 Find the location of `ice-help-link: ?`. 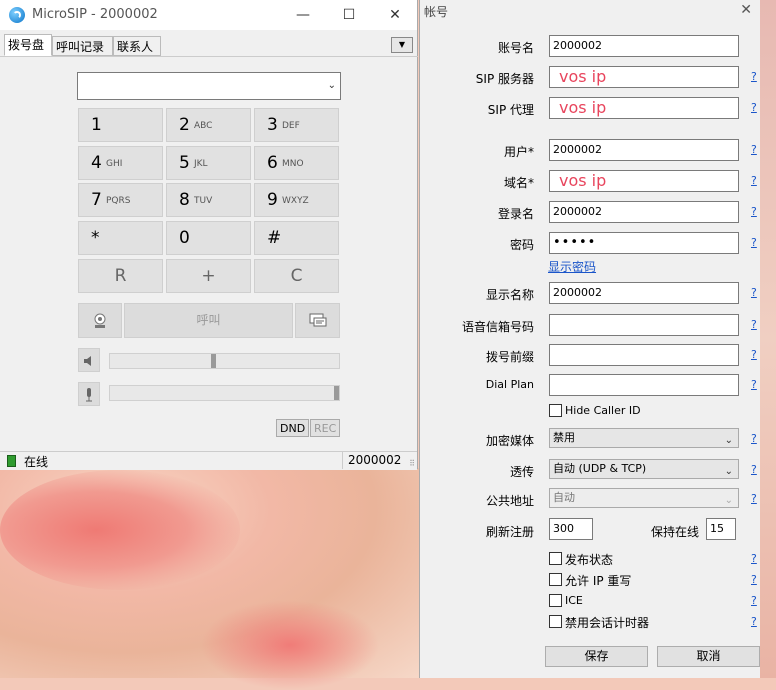

ice-help-link: ? is located at coordinates (754, 600).